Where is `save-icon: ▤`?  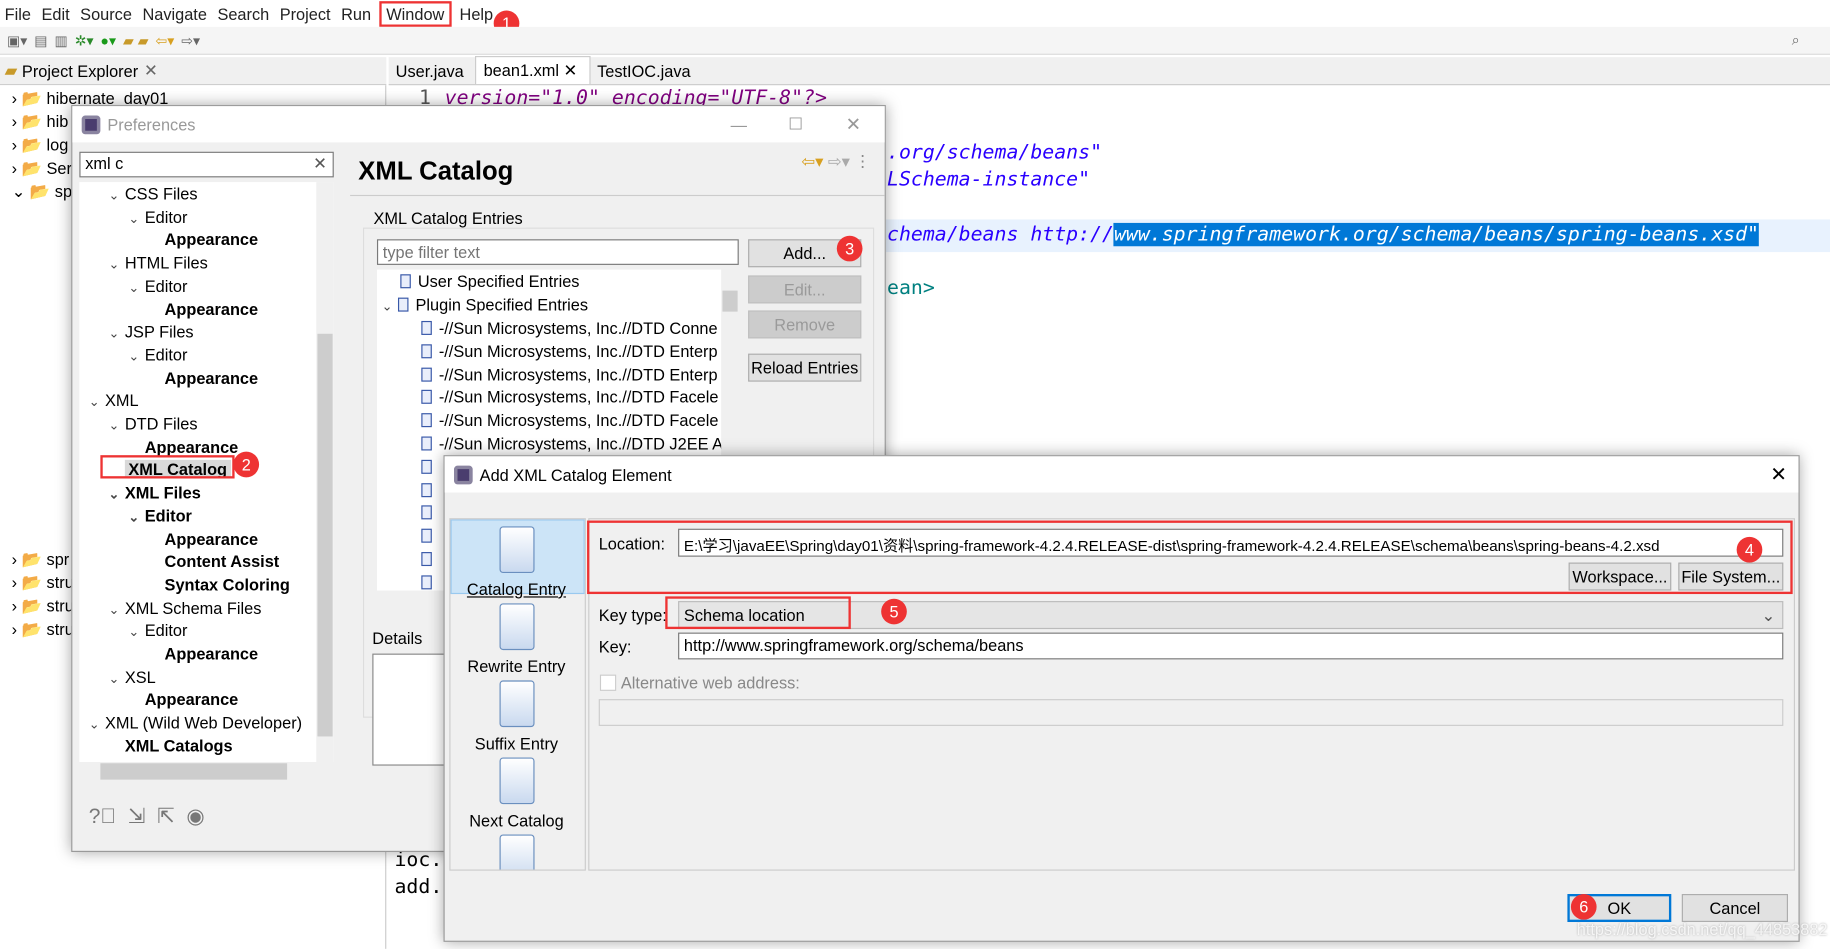
save-icon: ▤ is located at coordinates (40, 40).